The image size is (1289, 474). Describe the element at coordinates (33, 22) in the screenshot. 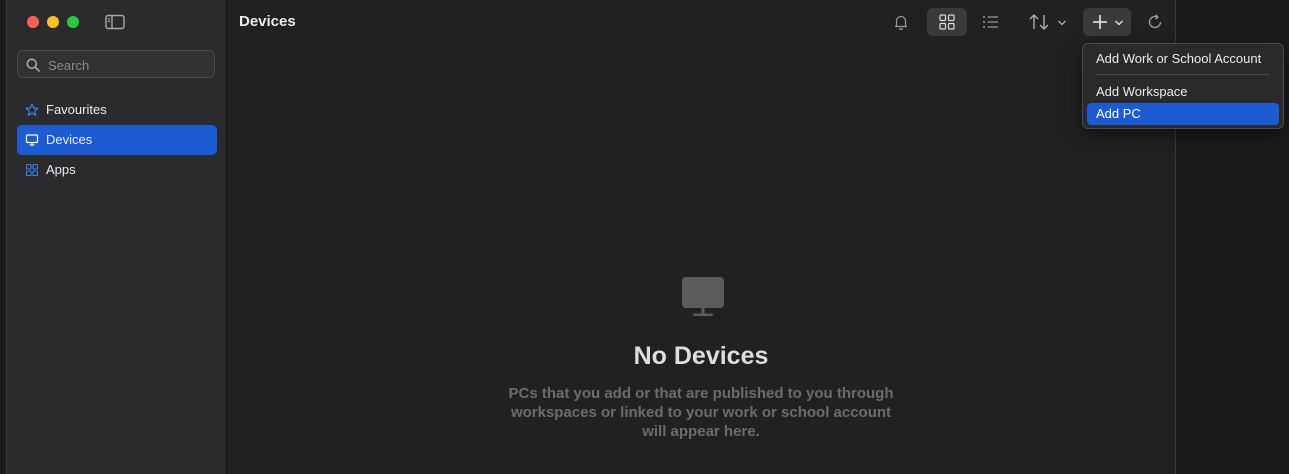

I see `close-window-button` at that location.